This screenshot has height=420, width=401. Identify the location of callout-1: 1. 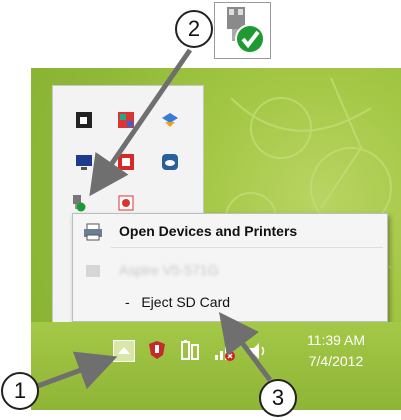
(20, 391).